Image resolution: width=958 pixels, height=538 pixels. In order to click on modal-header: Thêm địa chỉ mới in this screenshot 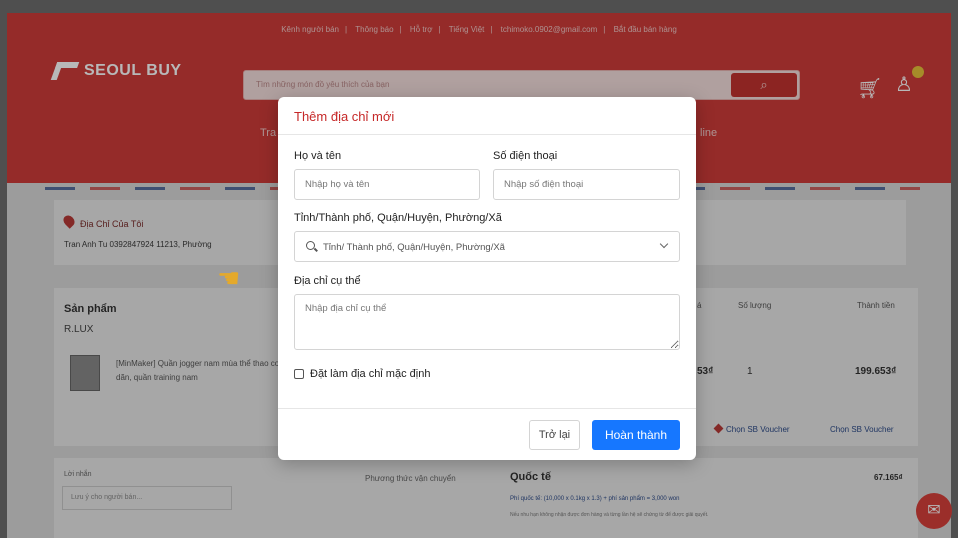, I will do `click(487, 116)`.